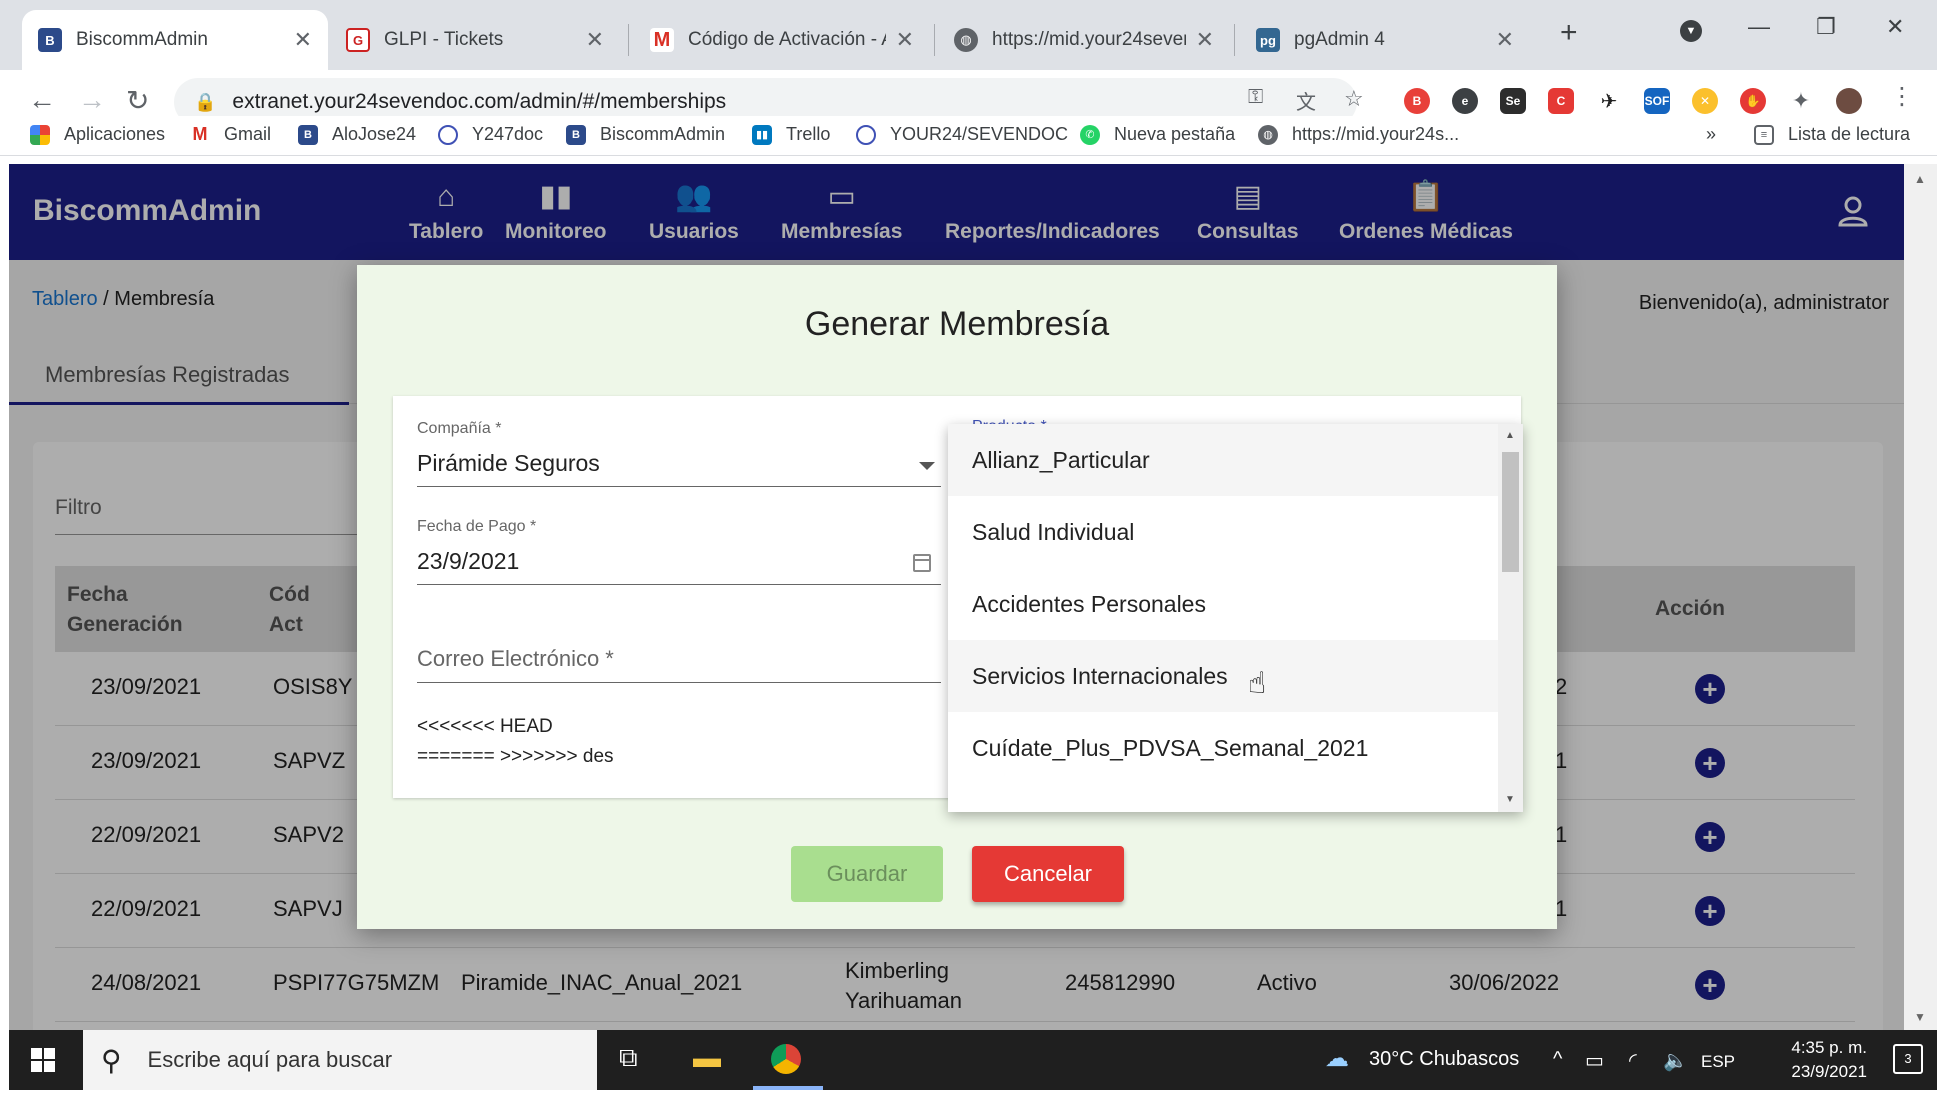 Image resolution: width=1937 pixels, height=1097 pixels. Describe the element at coordinates (230, 134) in the screenshot. I see `bookmark-gmail: M Gmail` at that location.